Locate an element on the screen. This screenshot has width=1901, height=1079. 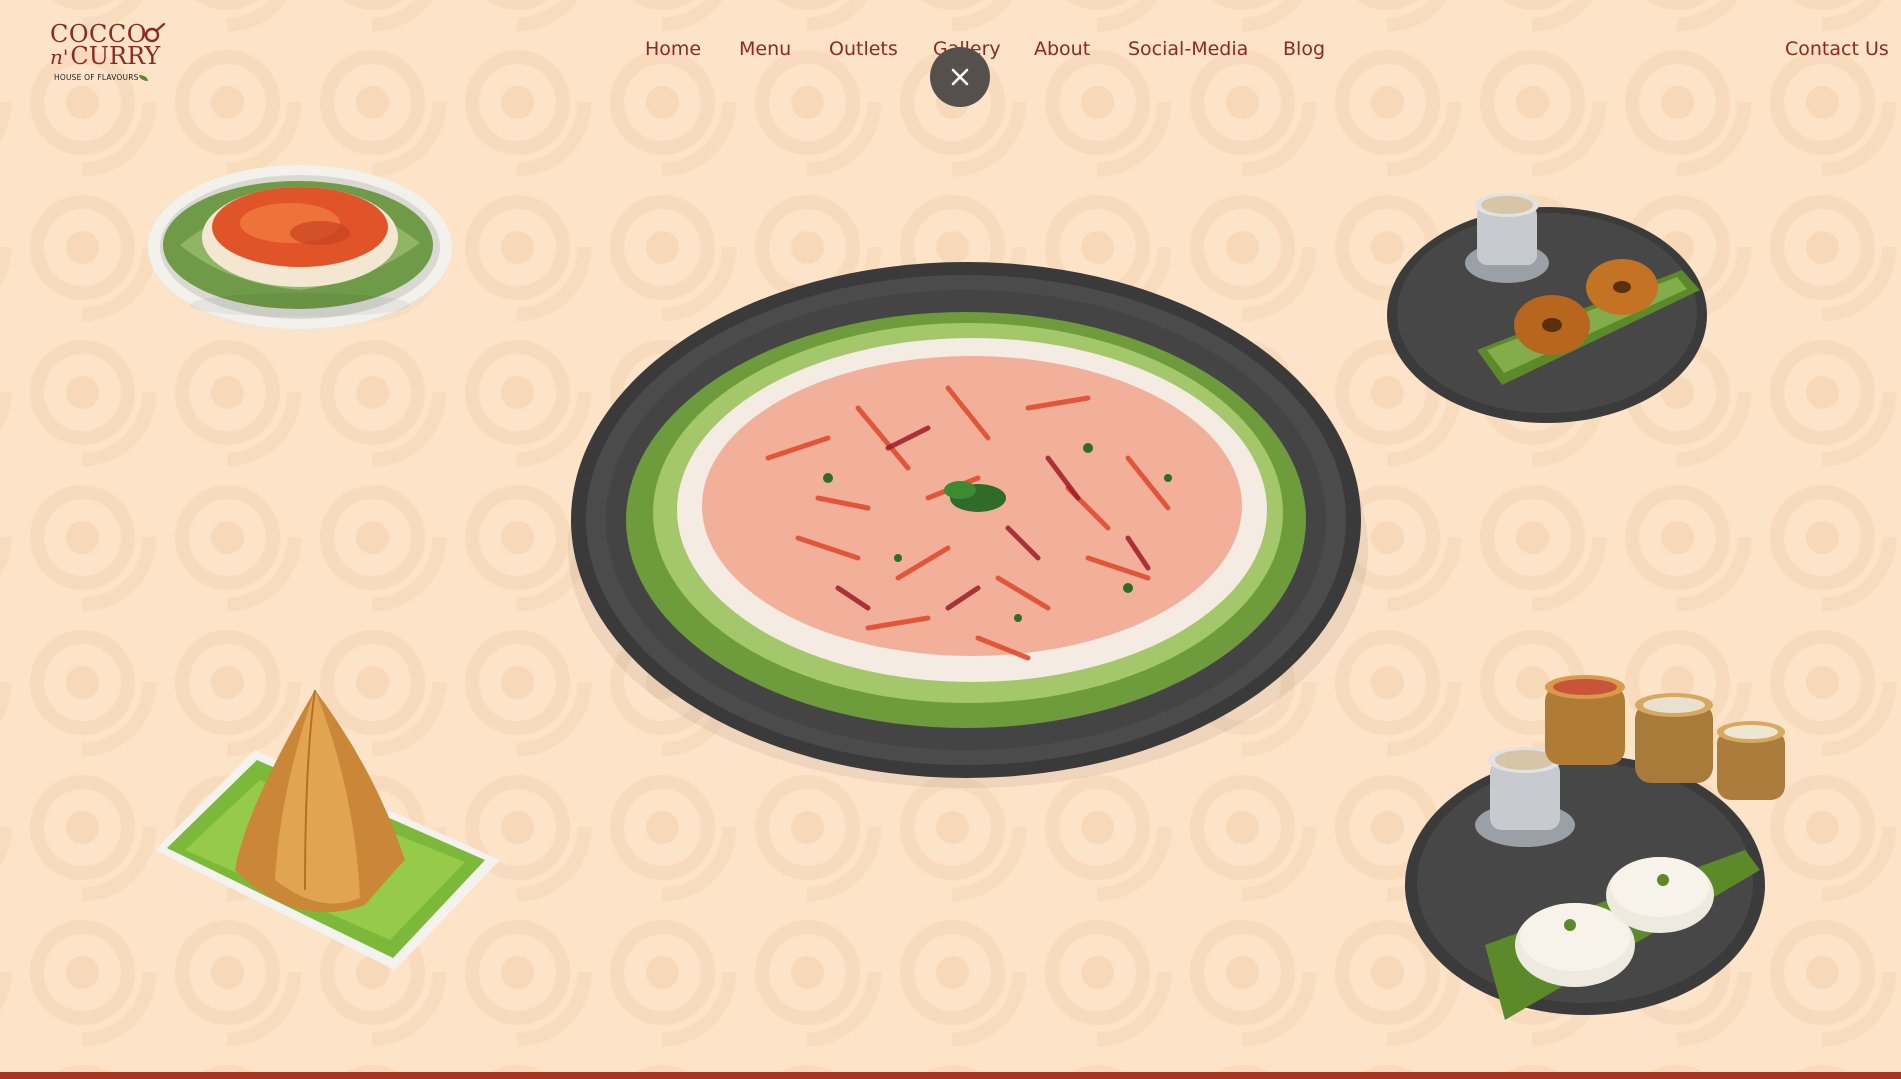
nav-home: Home is located at coordinates (673, 49).